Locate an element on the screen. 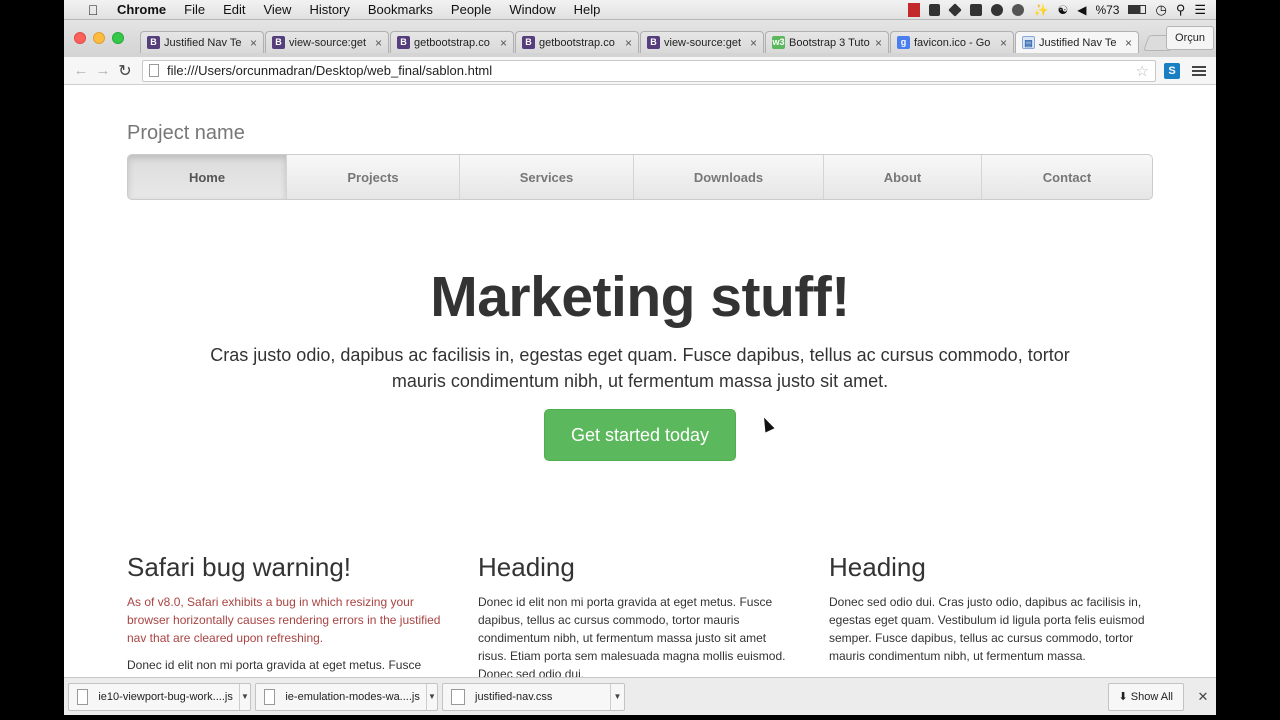  browser-tab: ▤ Justified Nav Te × is located at coordinates (1077, 42).